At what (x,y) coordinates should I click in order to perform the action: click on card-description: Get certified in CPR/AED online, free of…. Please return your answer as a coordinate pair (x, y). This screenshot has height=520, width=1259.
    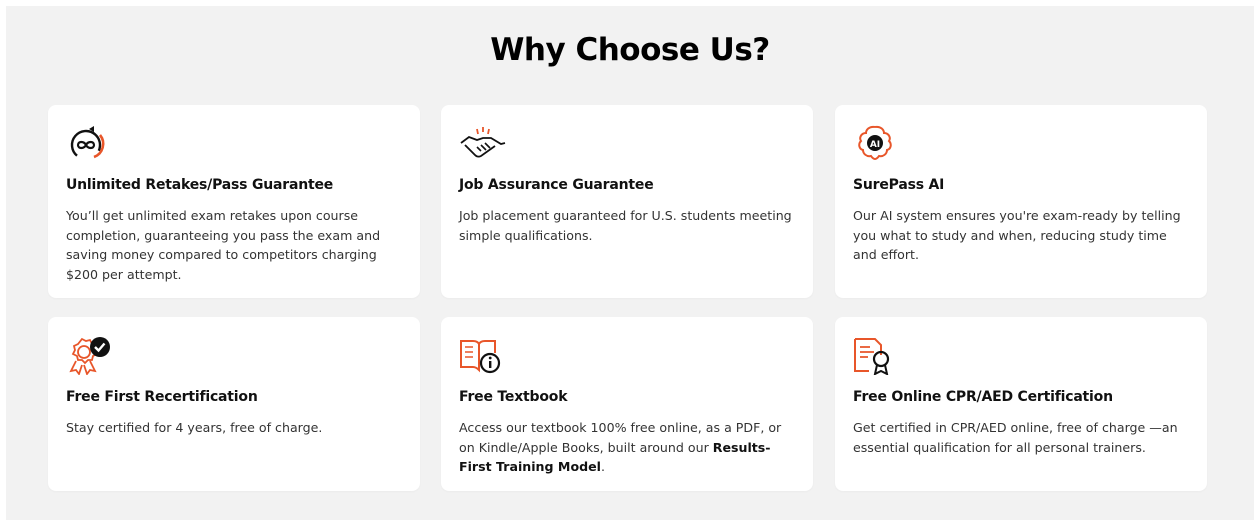
    Looking at the image, I should click on (1015, 437).